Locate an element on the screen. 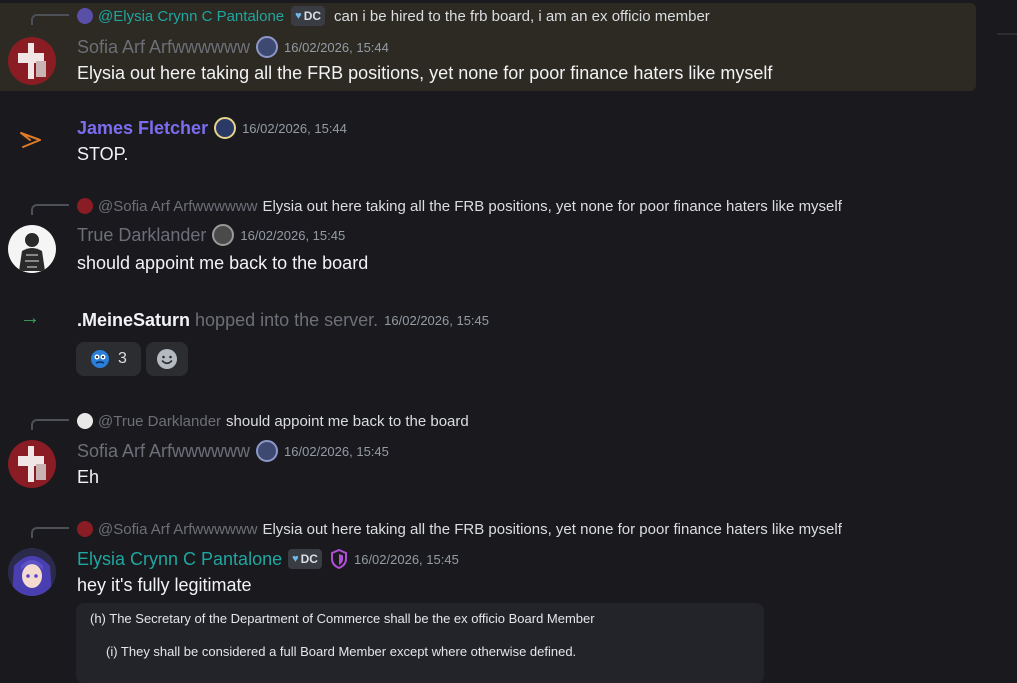 The image size is (1017, 683). smiley-icon is located at coordinates (167, 359).